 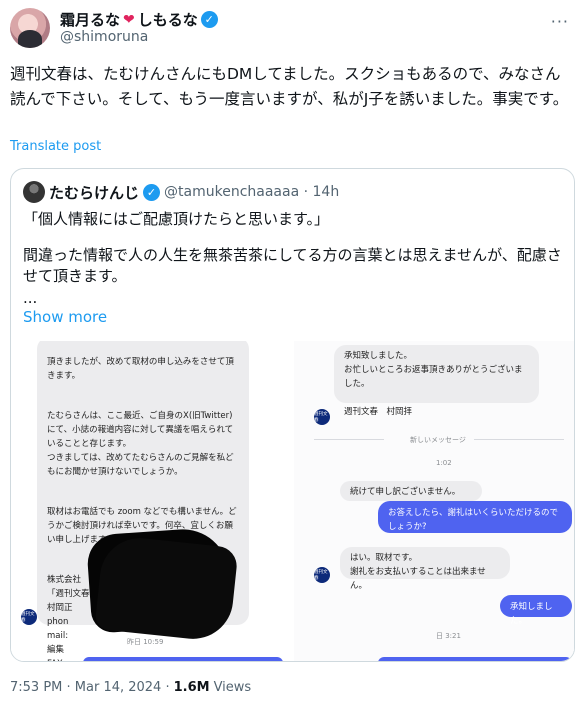 I want to click on quoted-author-name: たむらけんじ, so click(x=94, y=192).